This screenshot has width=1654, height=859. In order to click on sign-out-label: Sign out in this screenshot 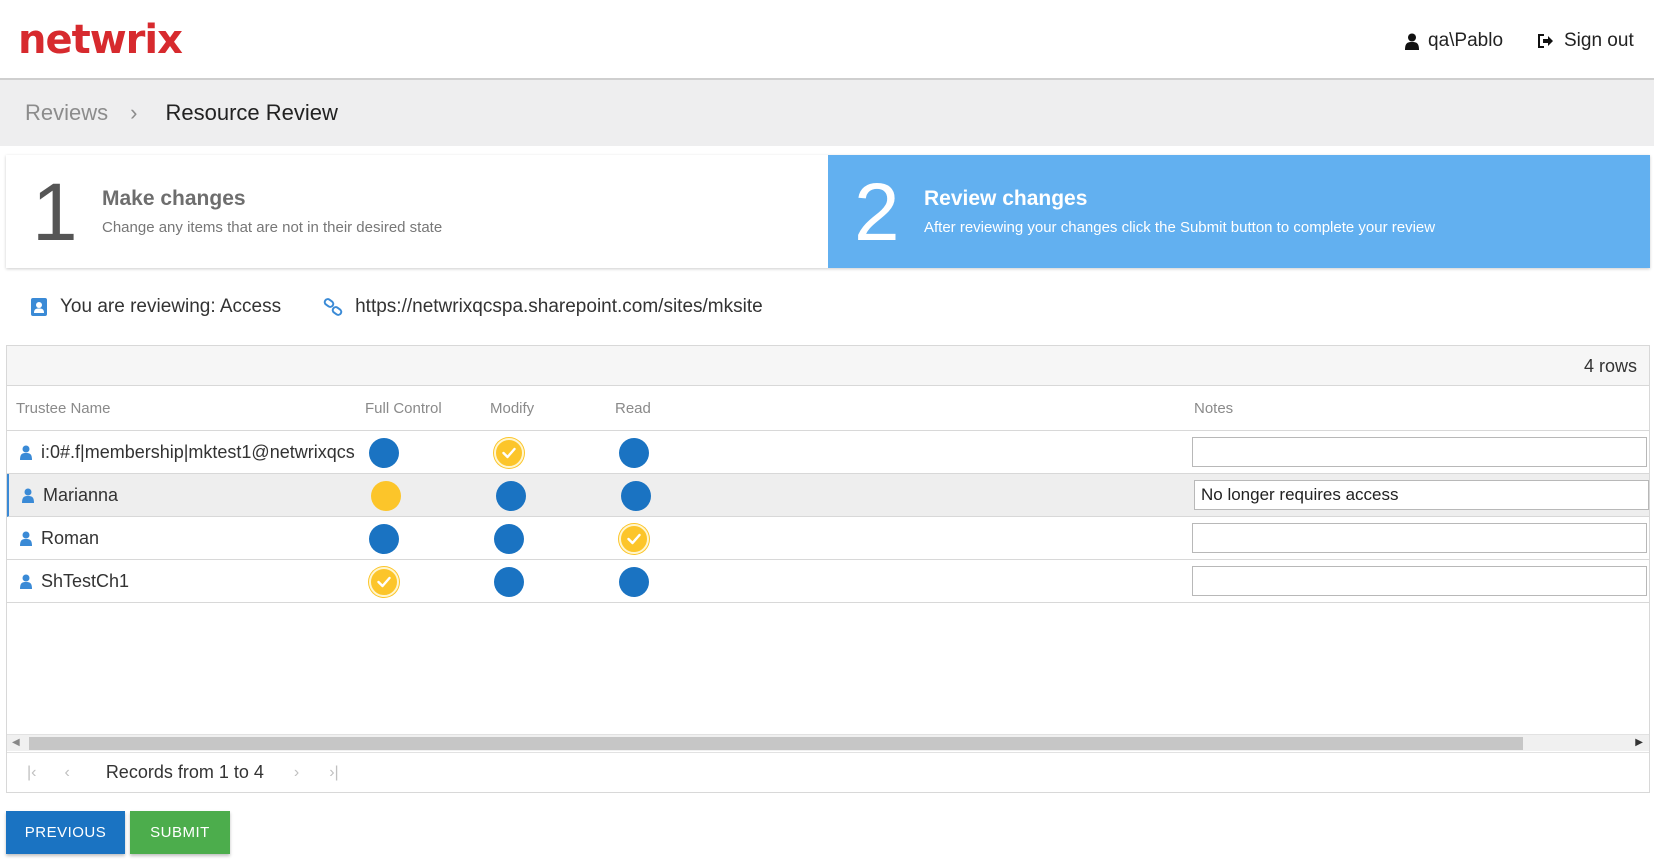, I will do `click(1599, 40)`.